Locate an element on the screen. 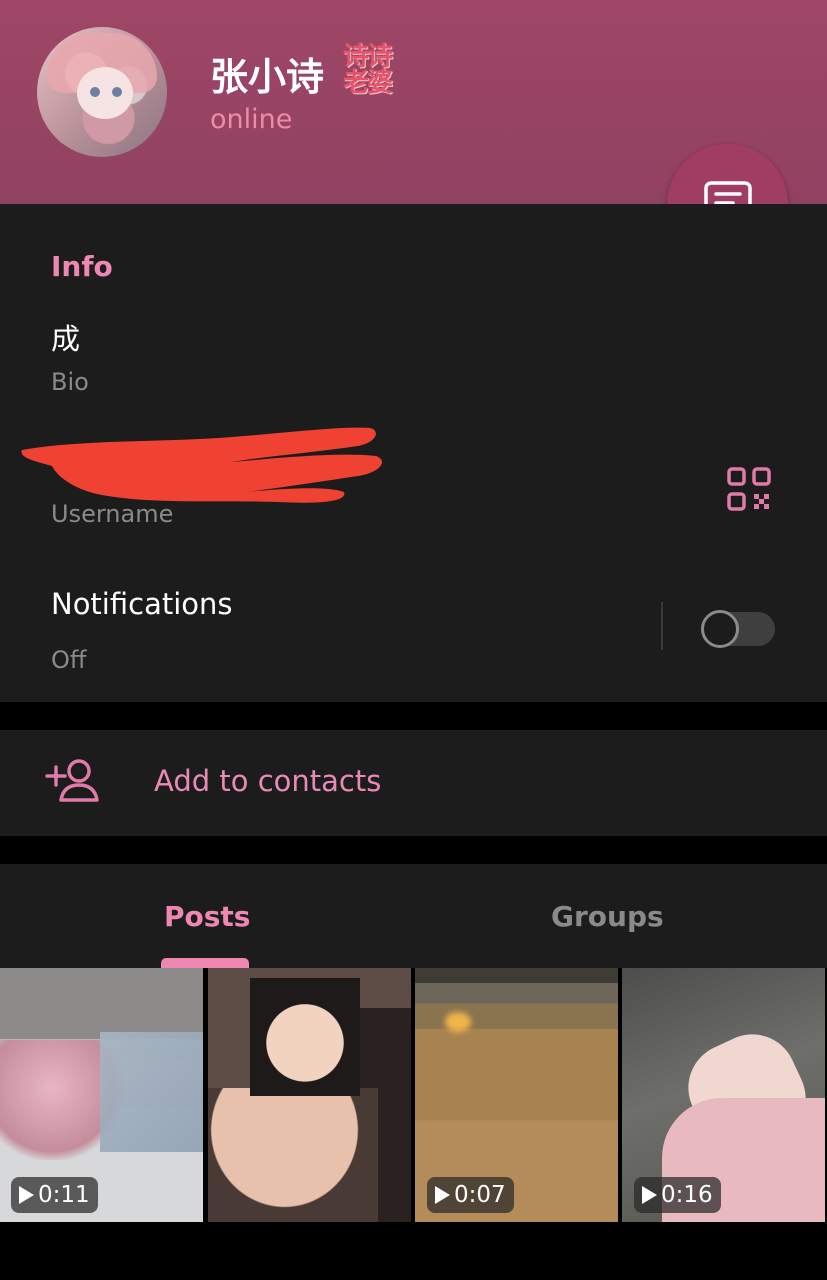 This screenshot has height=1280, width=827. username-caption: Username is located at coordinates (112, 514).